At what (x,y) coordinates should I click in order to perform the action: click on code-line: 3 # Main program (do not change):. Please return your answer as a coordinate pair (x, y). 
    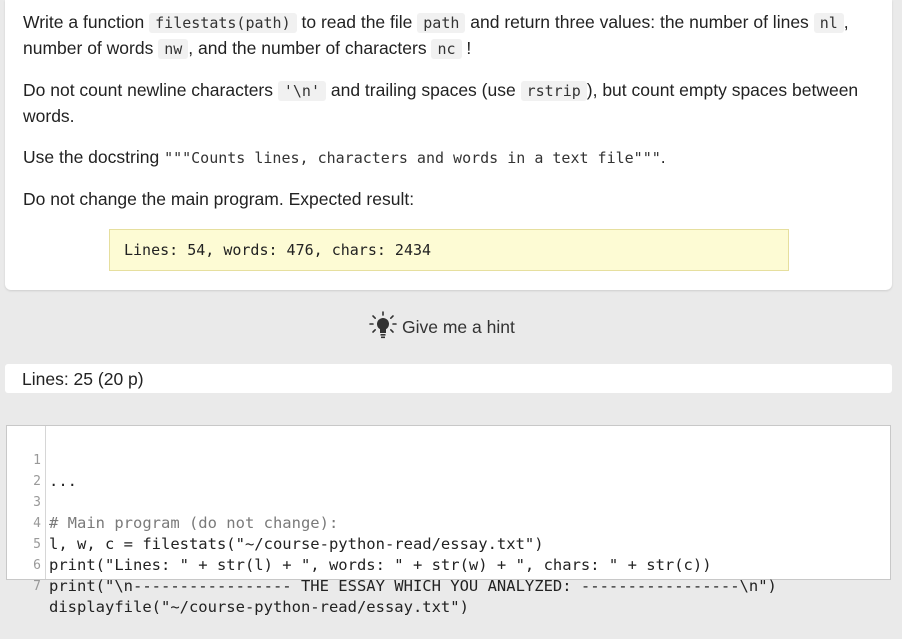
    Looking at the image, I should click on (172, 501).